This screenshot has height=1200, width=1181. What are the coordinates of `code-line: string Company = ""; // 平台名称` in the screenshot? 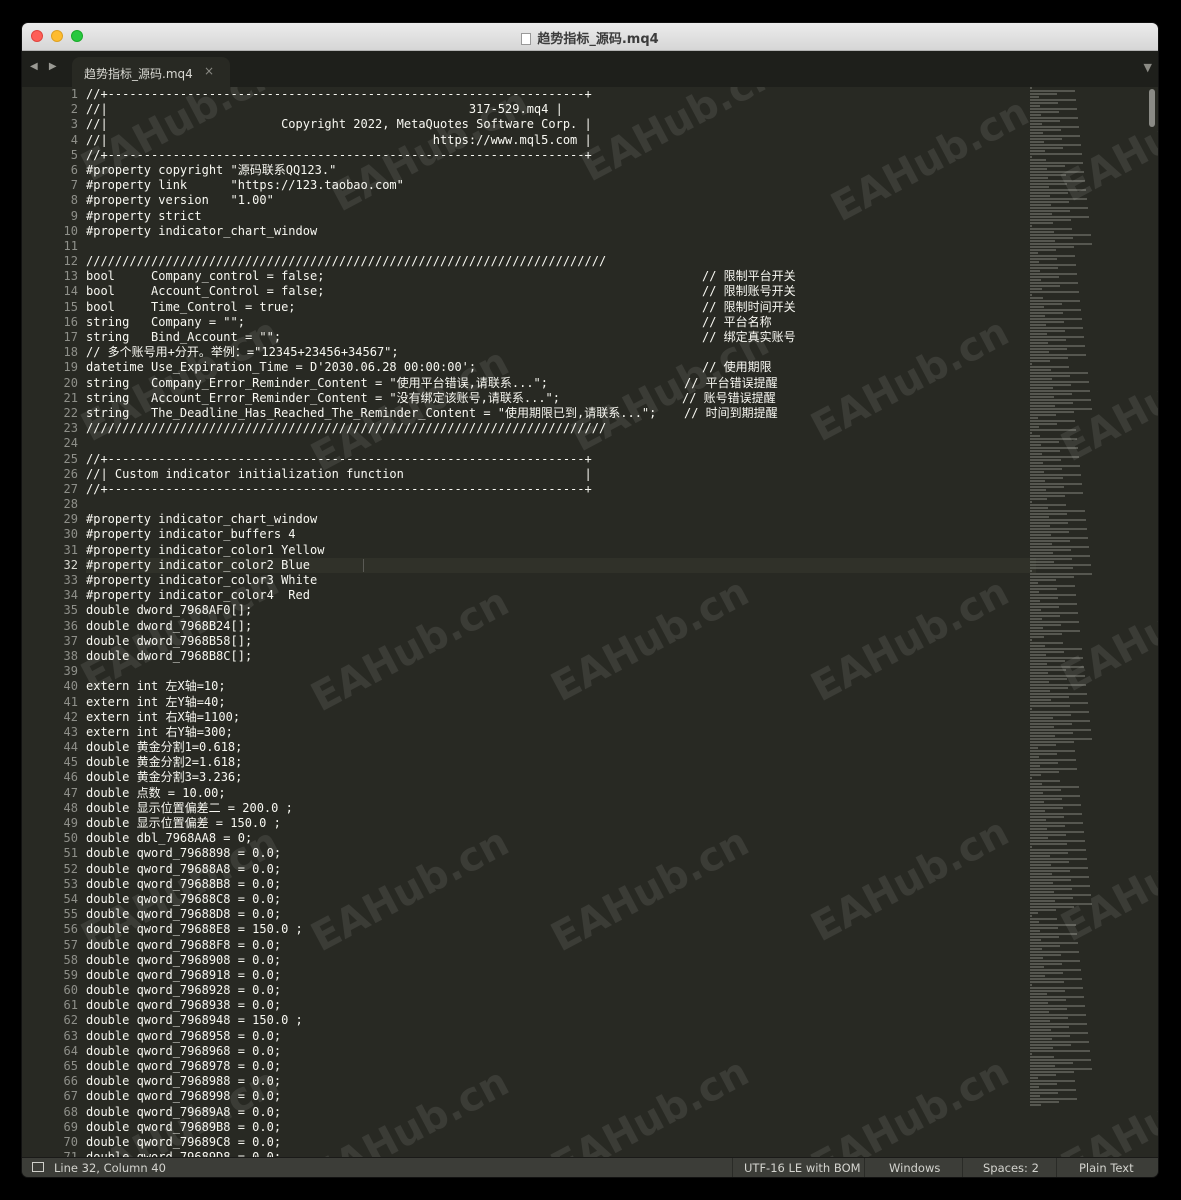 It's located at (561, 322).